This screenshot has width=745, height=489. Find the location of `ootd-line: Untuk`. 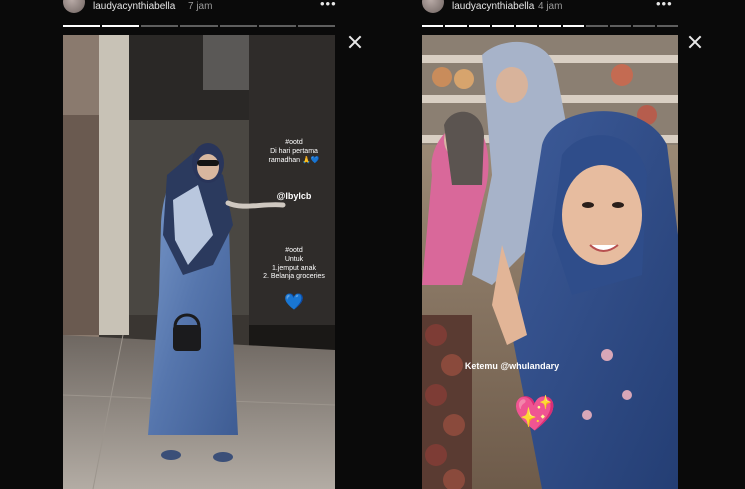

ootd-line: Untuk is located at coordinates (294, 259).